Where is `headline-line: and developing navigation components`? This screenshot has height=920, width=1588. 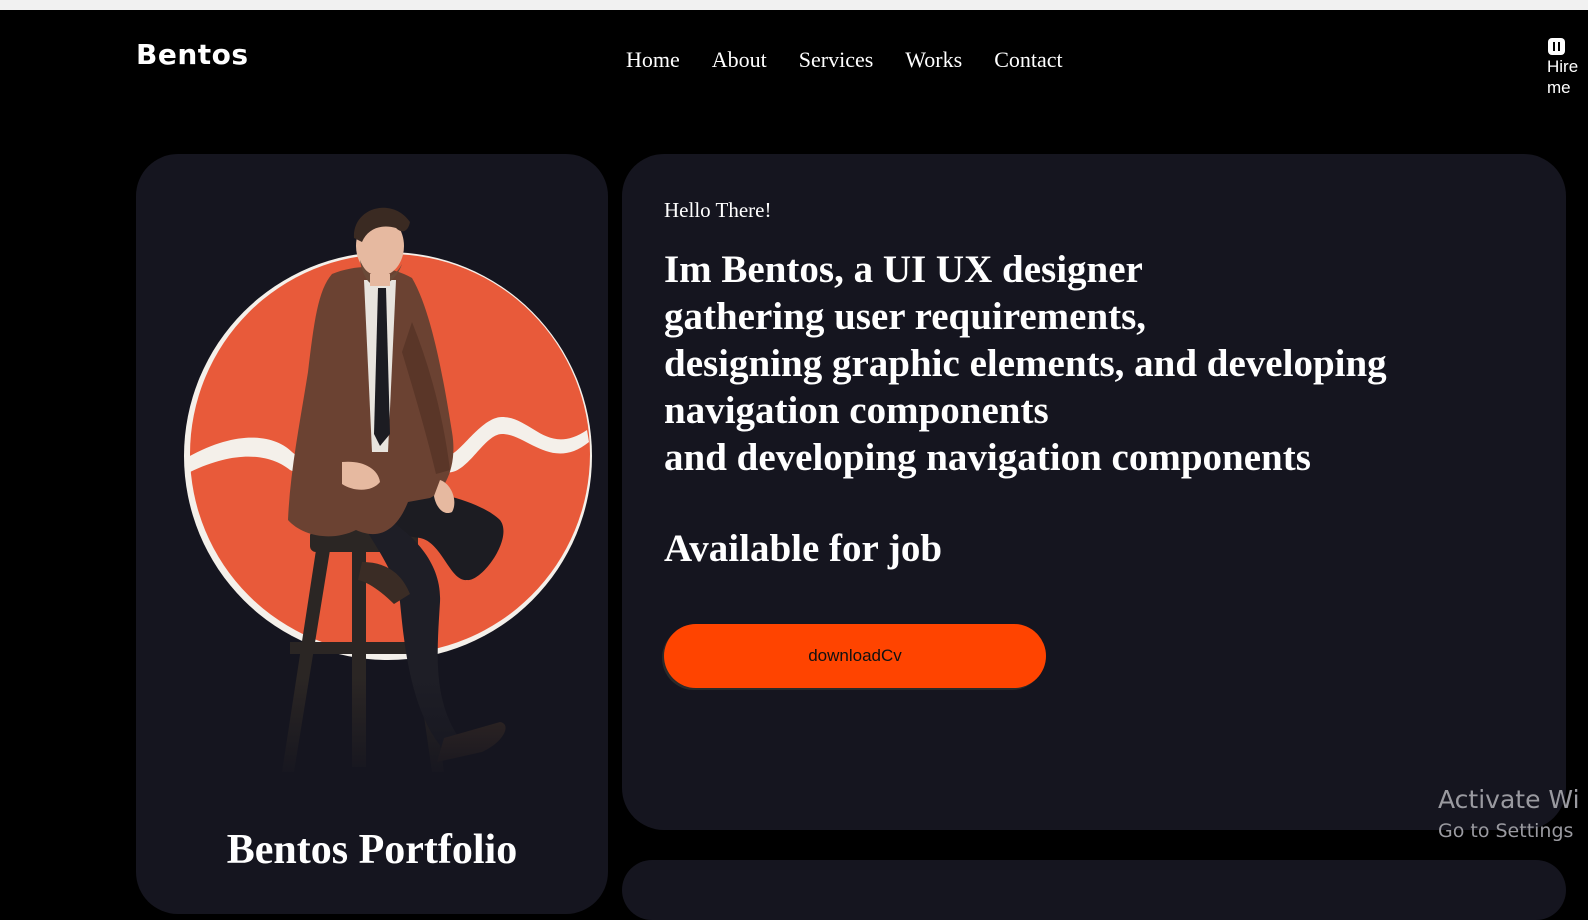
headline-line: and developing navigation components is located at coordinates (987, 457).